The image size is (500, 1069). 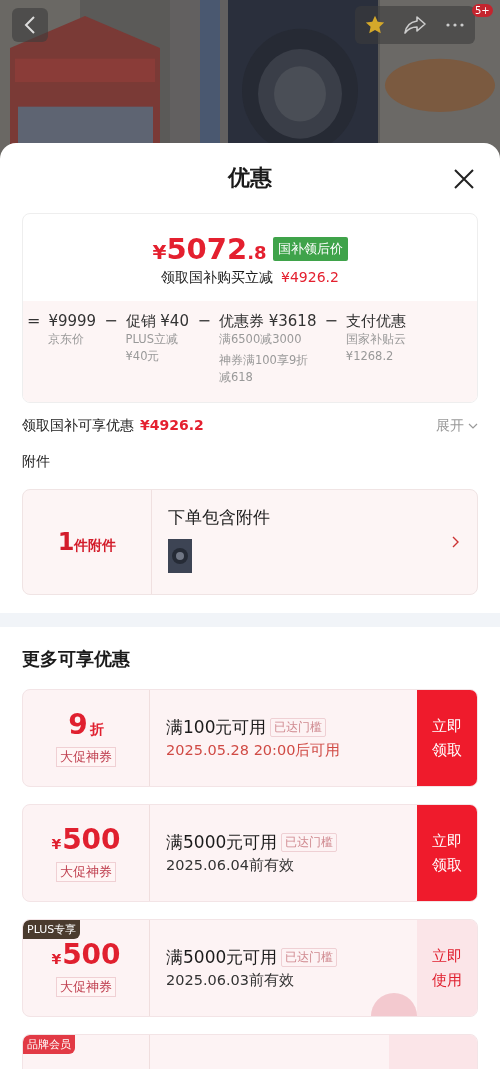 What do you see at coordinates (310, 278) in the screenshot?
I see `discount-amount: ¥4926.2` at bounding box center [310, 278].